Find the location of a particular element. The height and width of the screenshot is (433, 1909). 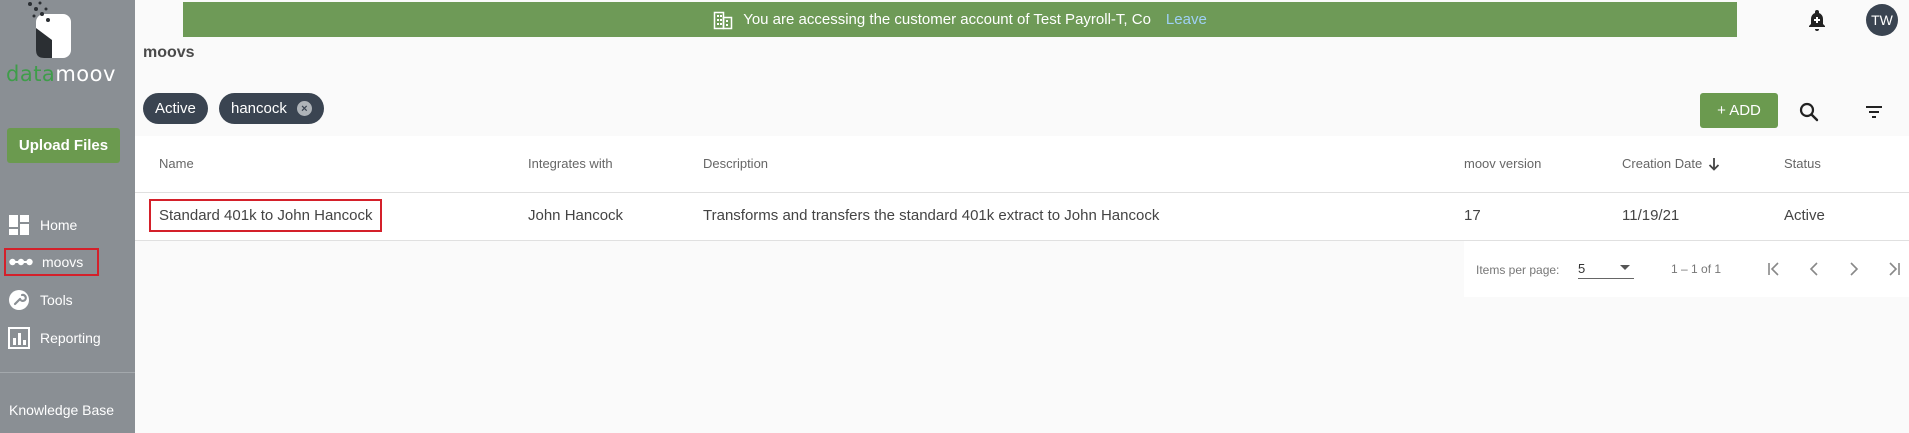

column-header-integrates: Integrates with is located at coordinates (570, 163).